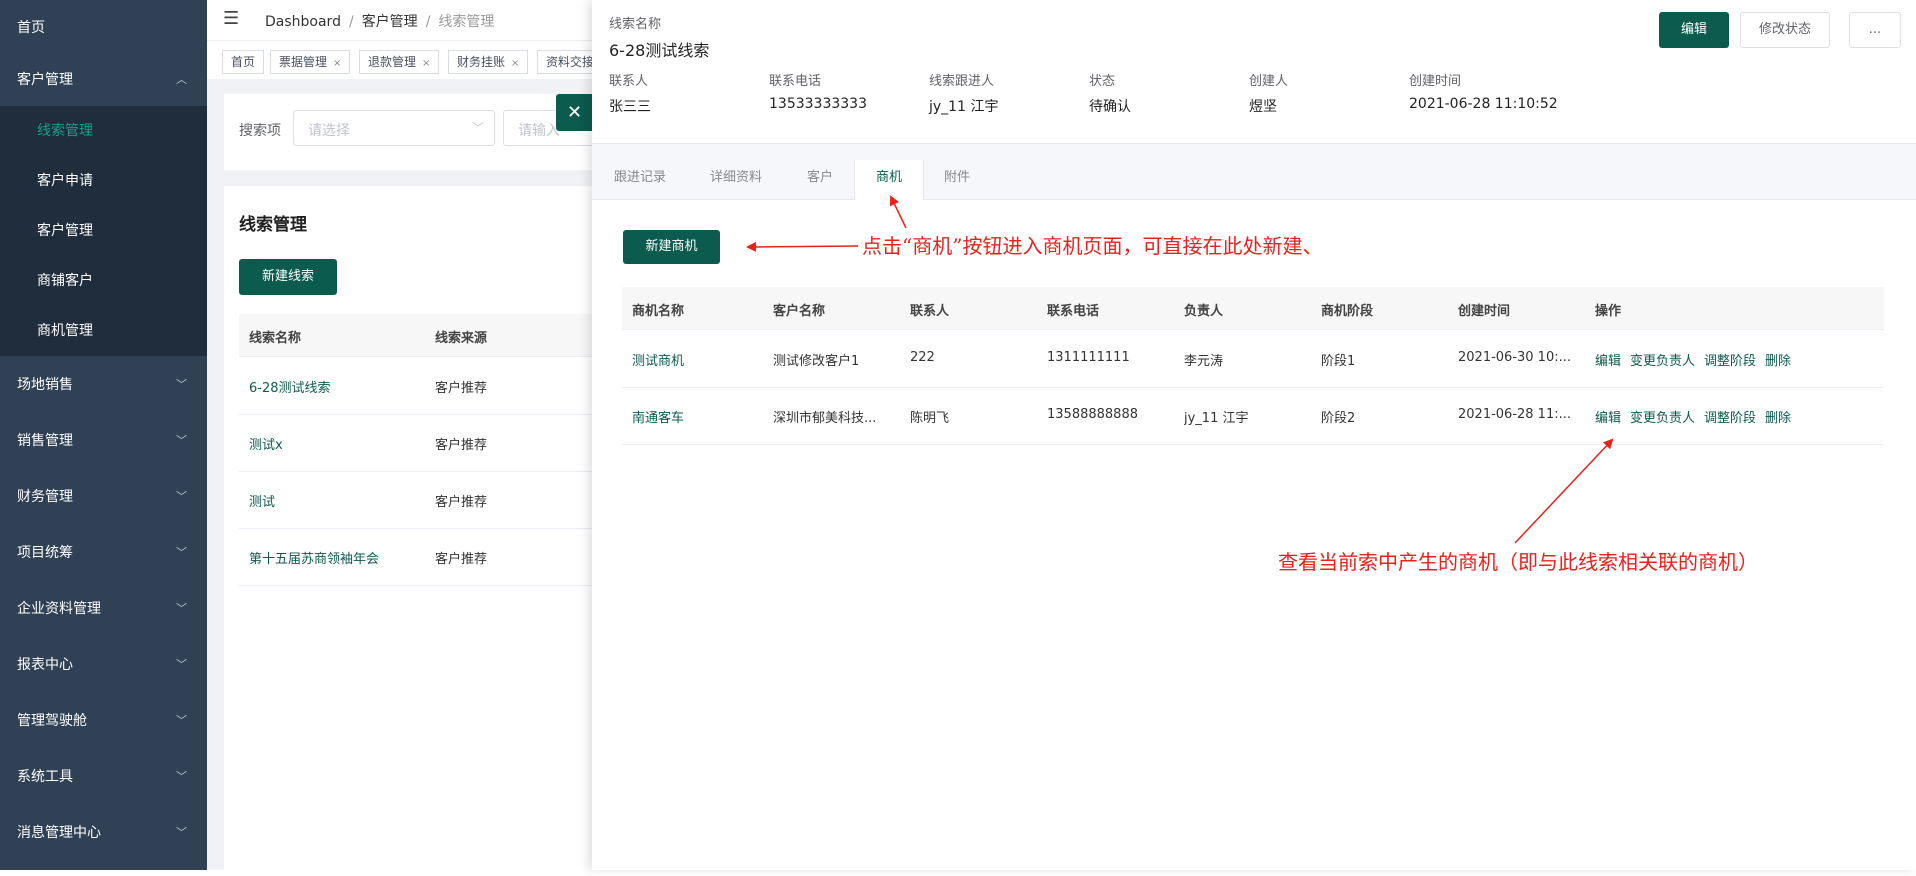  What do you see at coordinates (802, 246) in the screenshot?
I see `arrow-to-new-business-button` at bounding box center [802, 246].